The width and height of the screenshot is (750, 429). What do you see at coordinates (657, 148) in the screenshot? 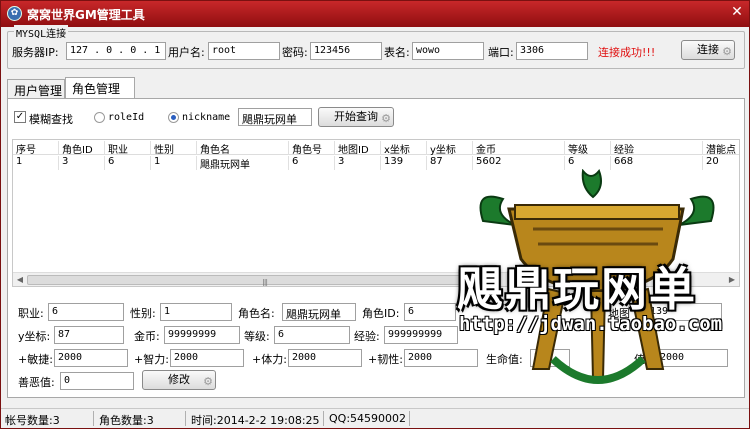
I see `column-header: 经验` at bounding box center [657, 148].